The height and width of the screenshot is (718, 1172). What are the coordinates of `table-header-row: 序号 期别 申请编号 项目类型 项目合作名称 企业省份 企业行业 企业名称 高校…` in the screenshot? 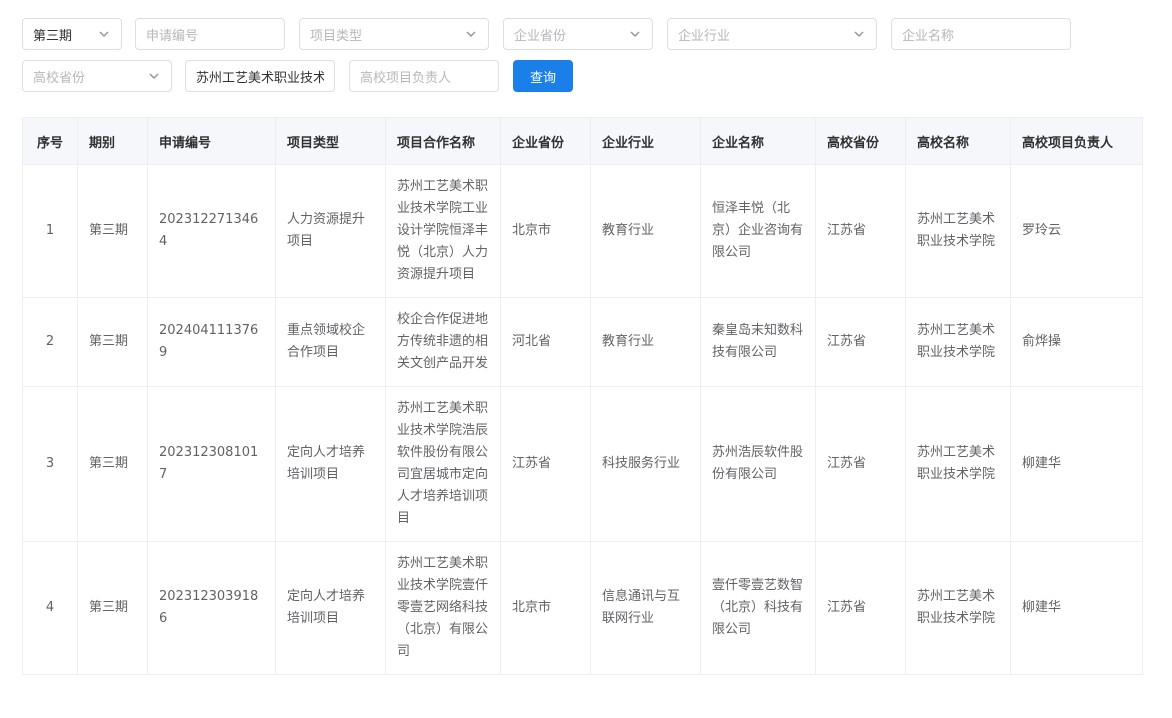 It's located at (582, 141).